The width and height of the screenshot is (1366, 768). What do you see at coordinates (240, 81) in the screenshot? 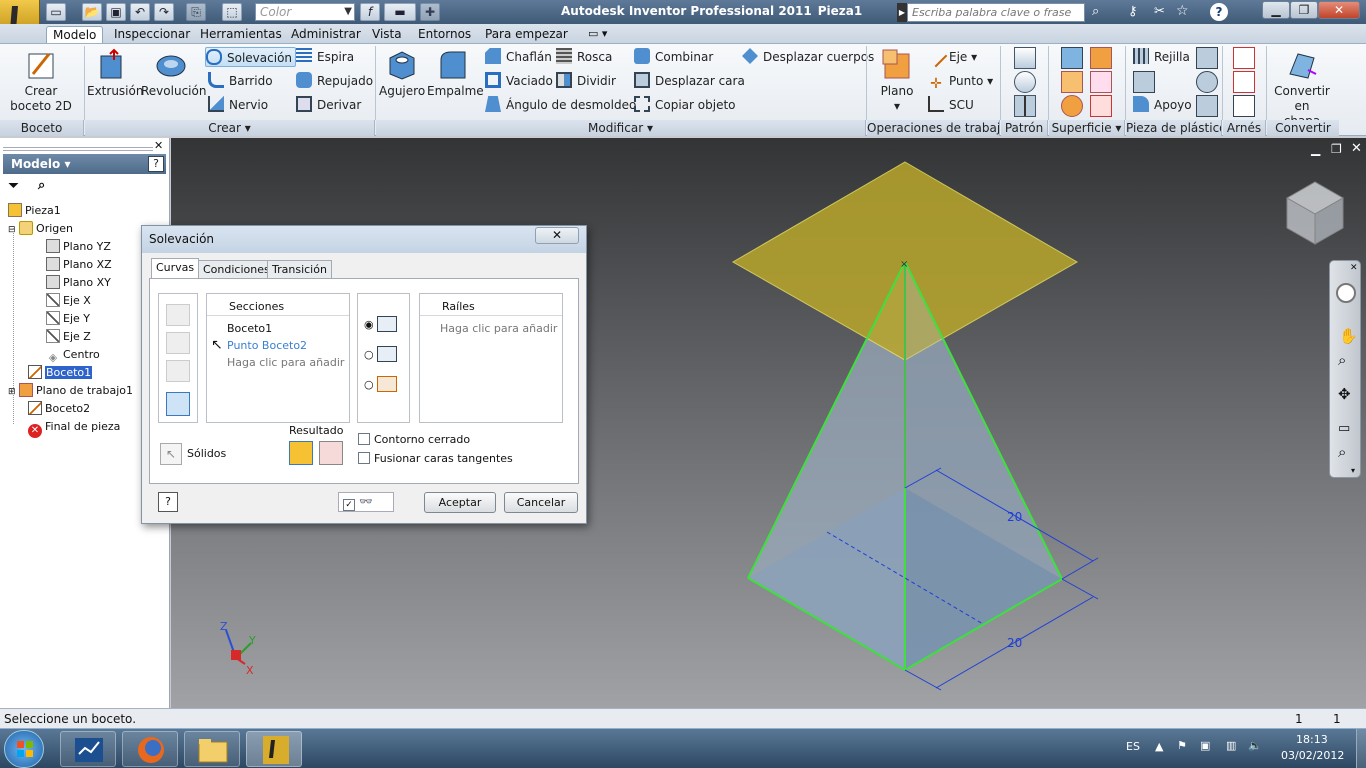
I see `sweep-button: Barrido` at bounding box center [240, 81].